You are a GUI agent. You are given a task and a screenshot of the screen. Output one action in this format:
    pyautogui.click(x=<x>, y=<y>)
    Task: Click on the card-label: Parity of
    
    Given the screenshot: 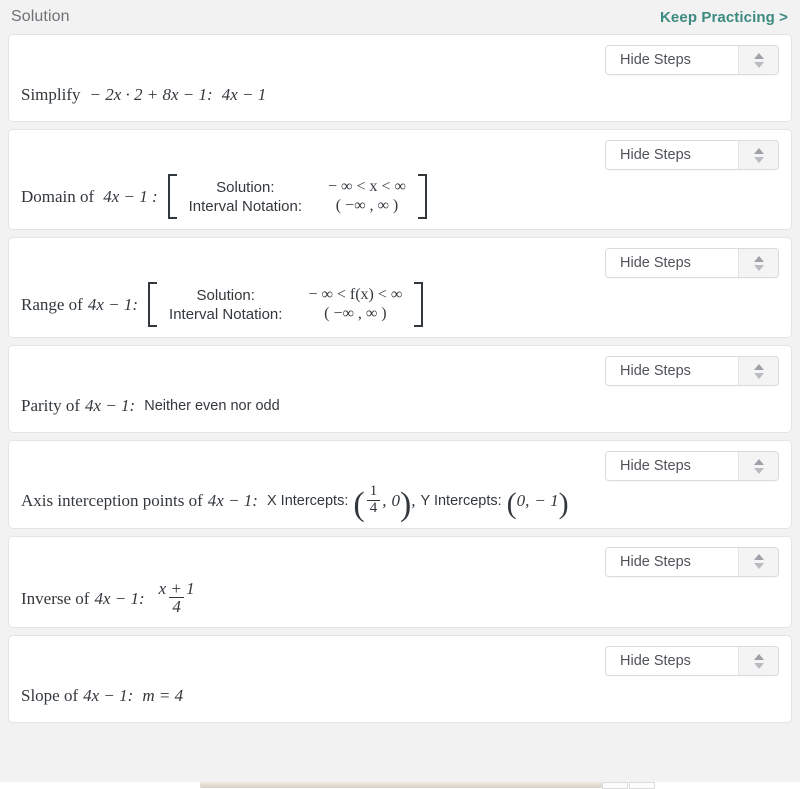 What is the action you would take?
    pyautogui.click(x=51, y=405)
    